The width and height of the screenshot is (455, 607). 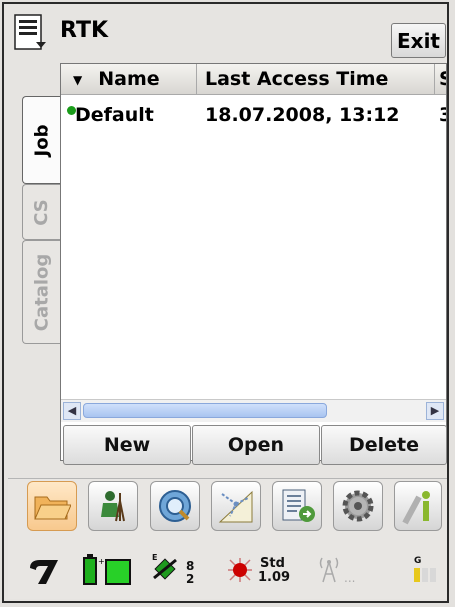 What do you see at coordinates (84, 30) in the screenshot?
I see `app-title: RTK` at bounding box center [84, 30].